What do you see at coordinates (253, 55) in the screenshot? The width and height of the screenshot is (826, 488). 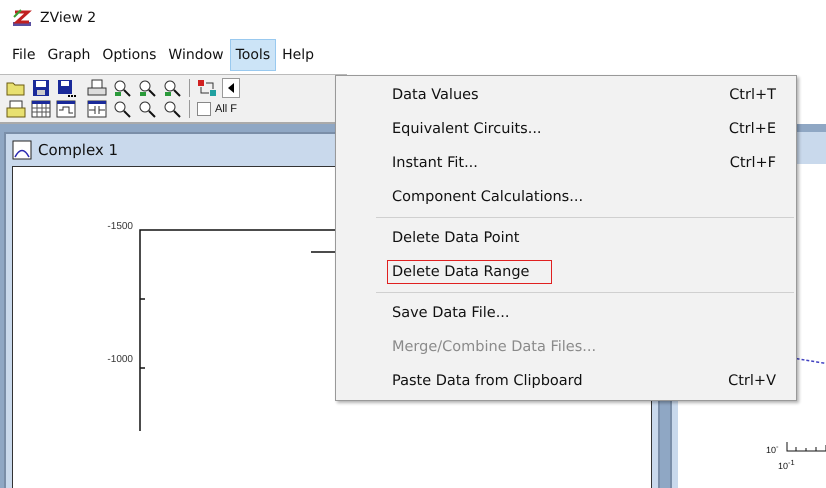 I see `menu-item: Tools` at bounding box center [253, 55].